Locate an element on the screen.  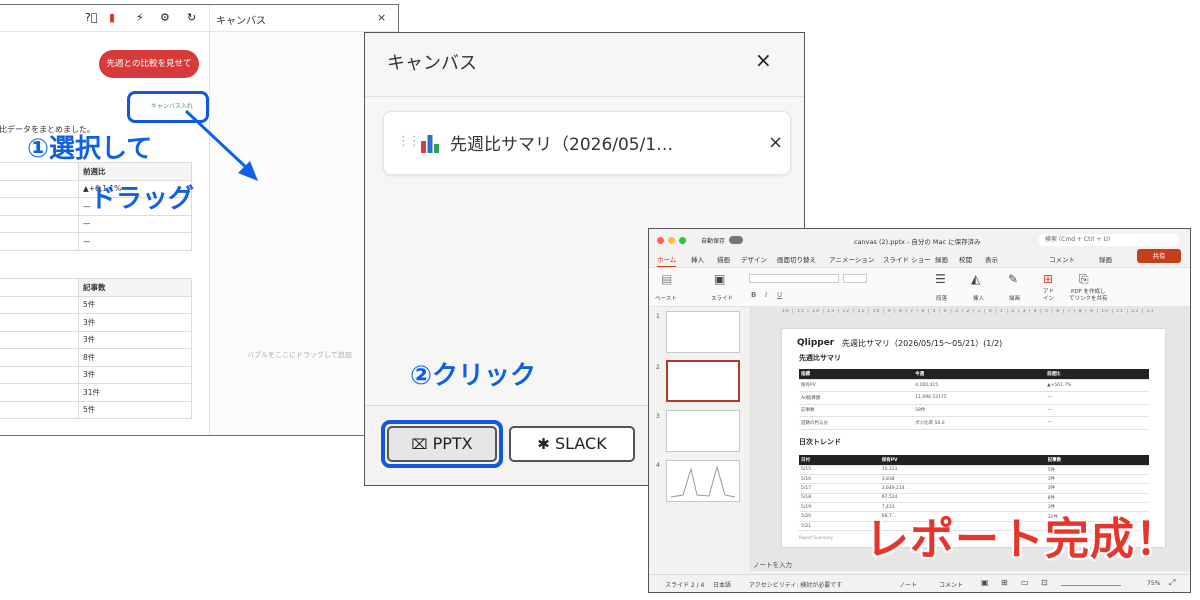
fit-slide-icon: ⤢ is located at coordinates (1172, 583).